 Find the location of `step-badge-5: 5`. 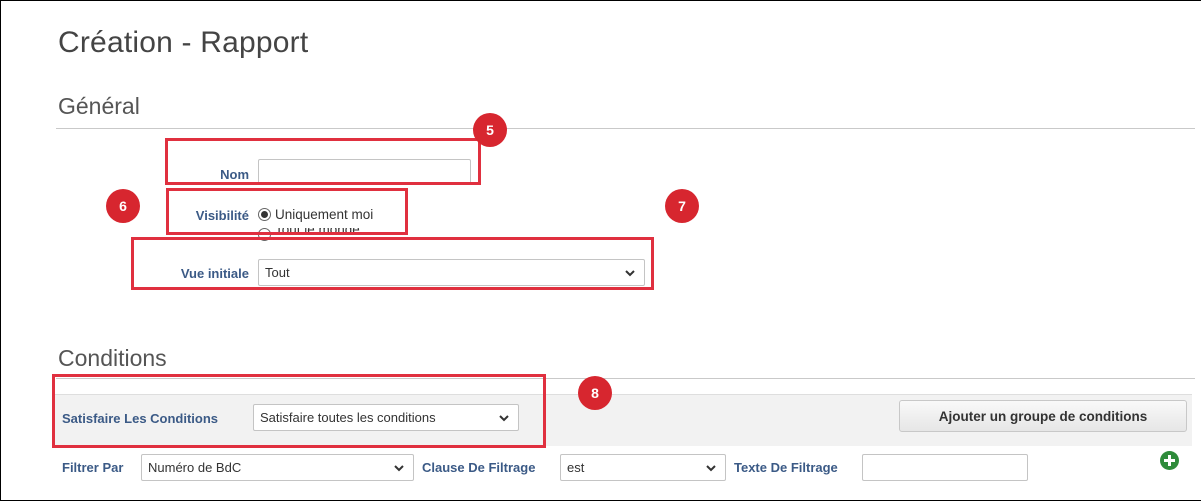

step-badge-5: 5 is located at coordinates (490, 130).